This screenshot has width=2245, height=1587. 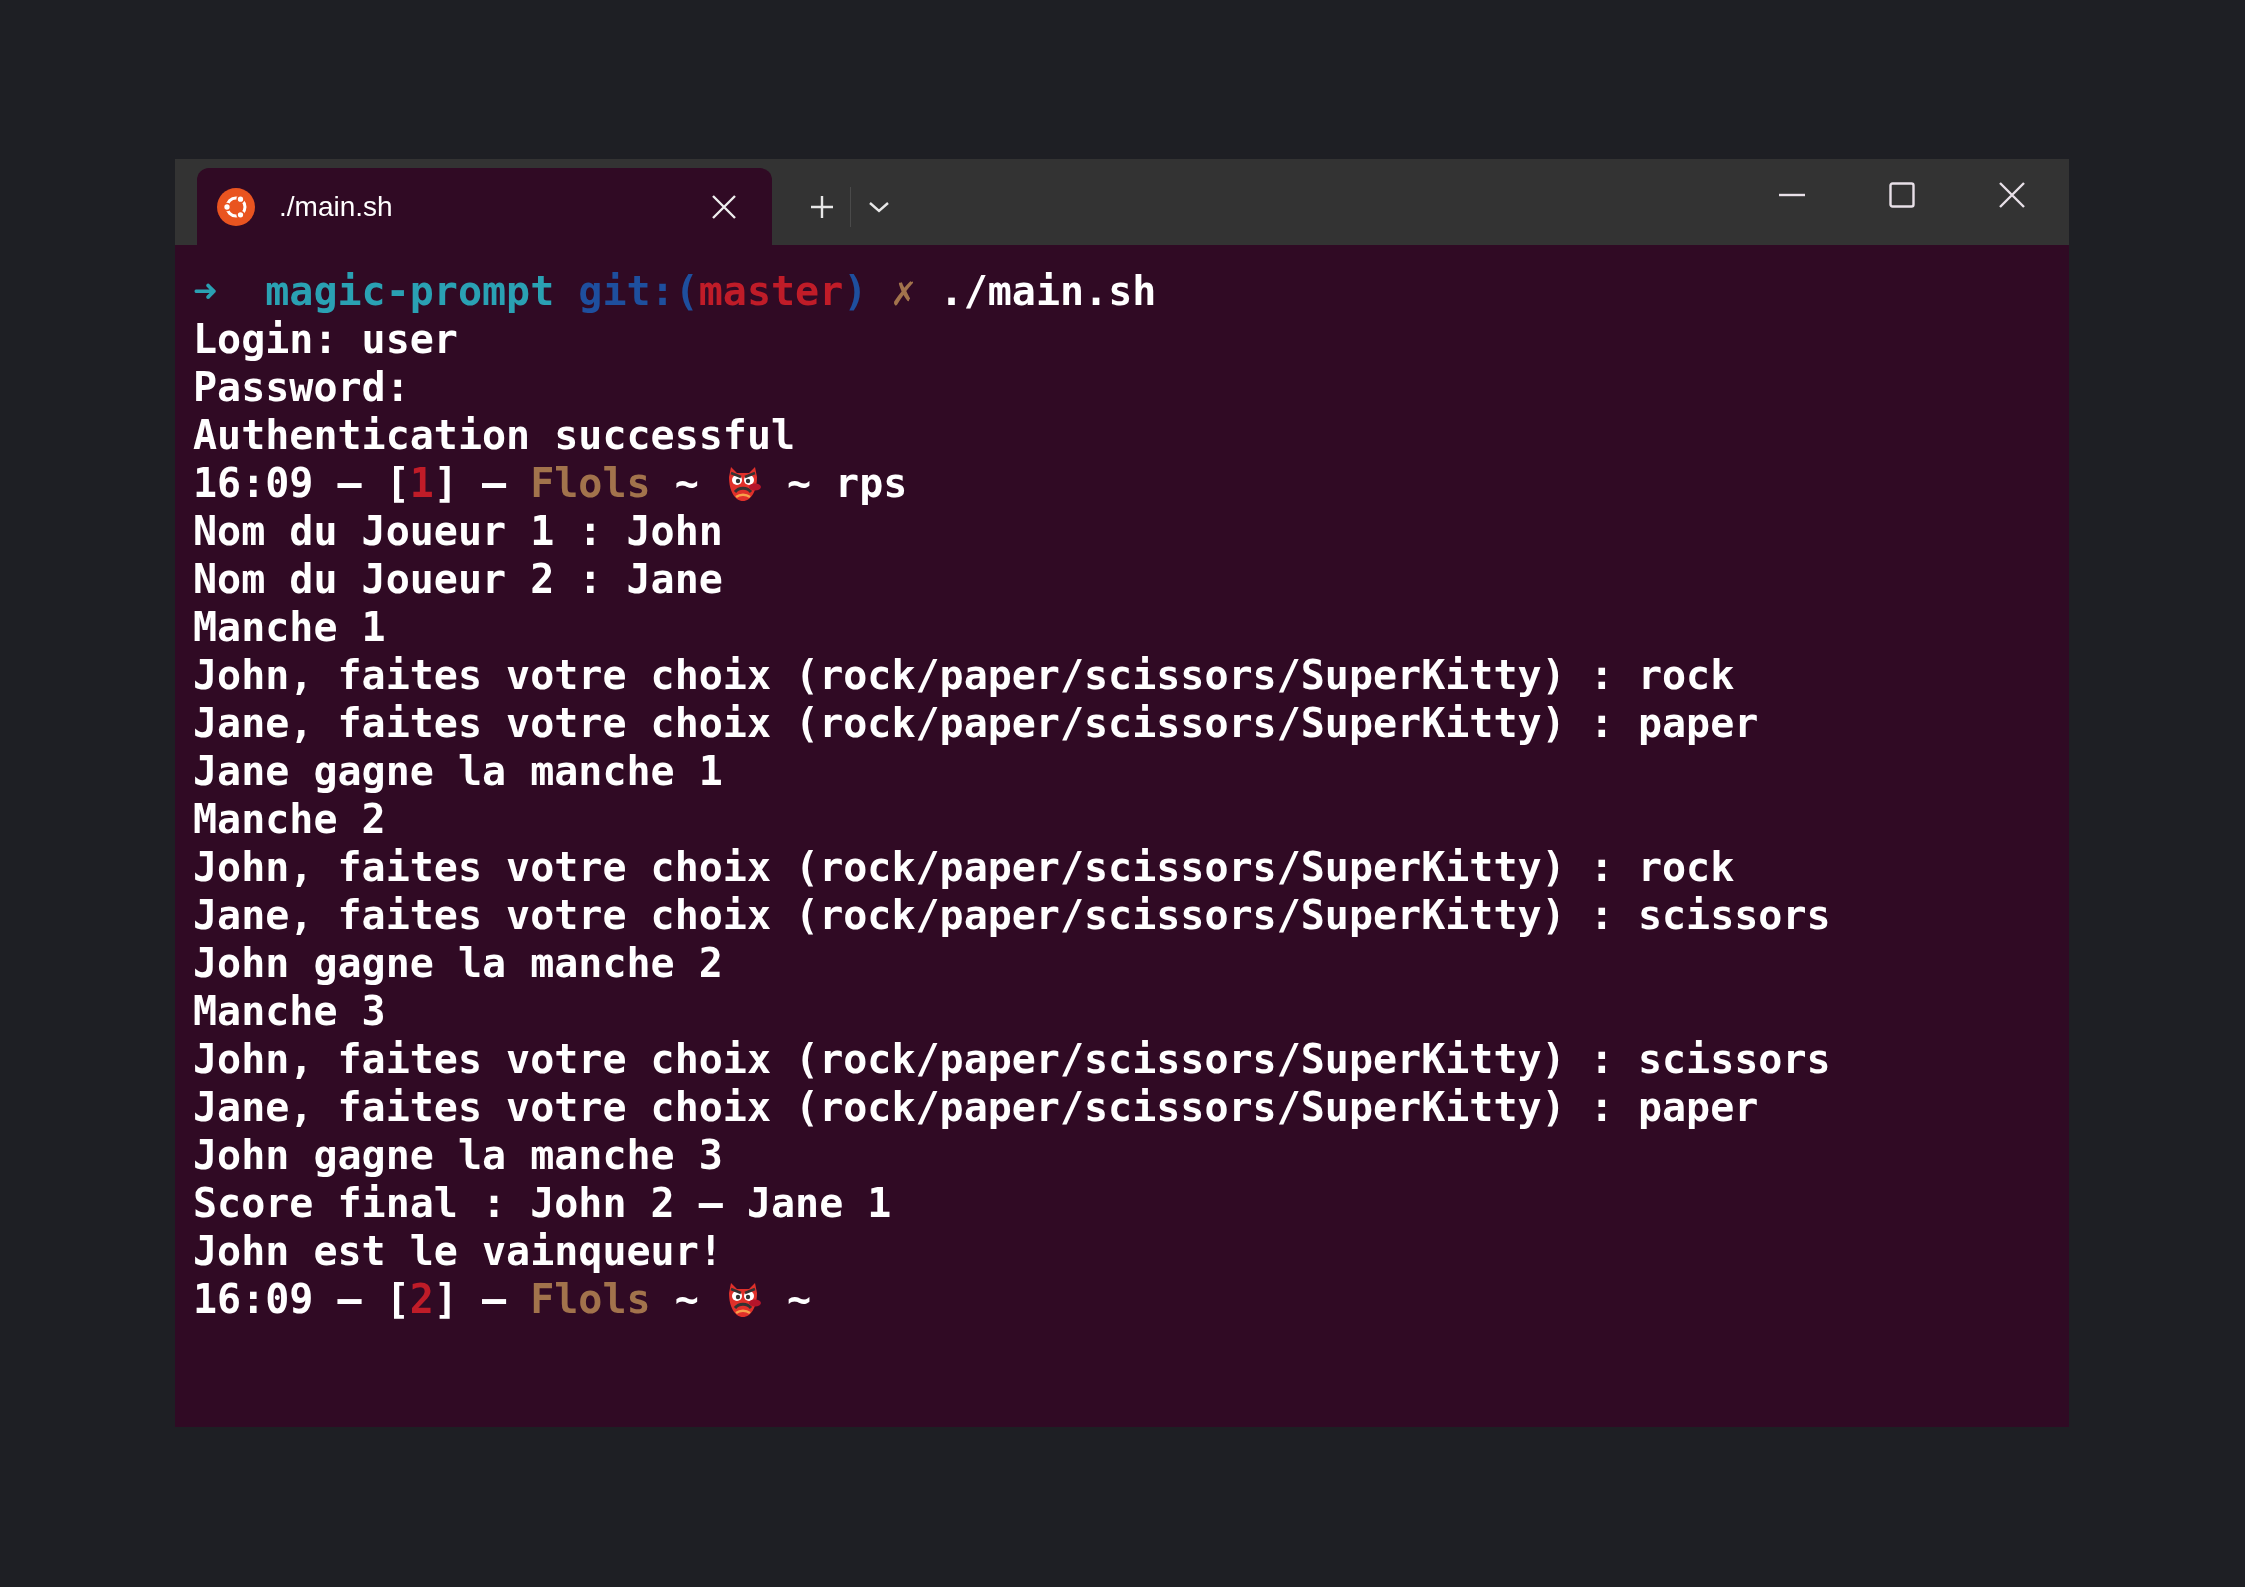 I want to click on prompt-text: master, so click(x=771, y=291).